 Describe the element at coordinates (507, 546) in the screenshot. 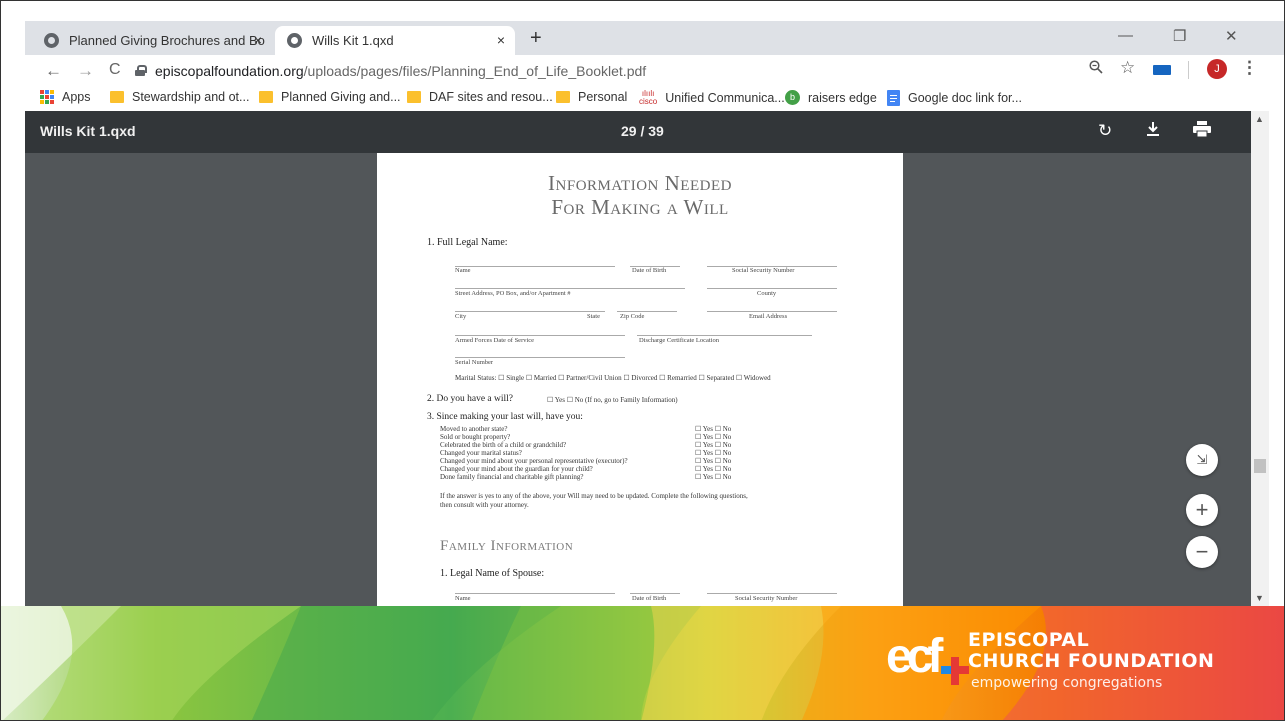

I see `section-family-information: Family Information` at that location.